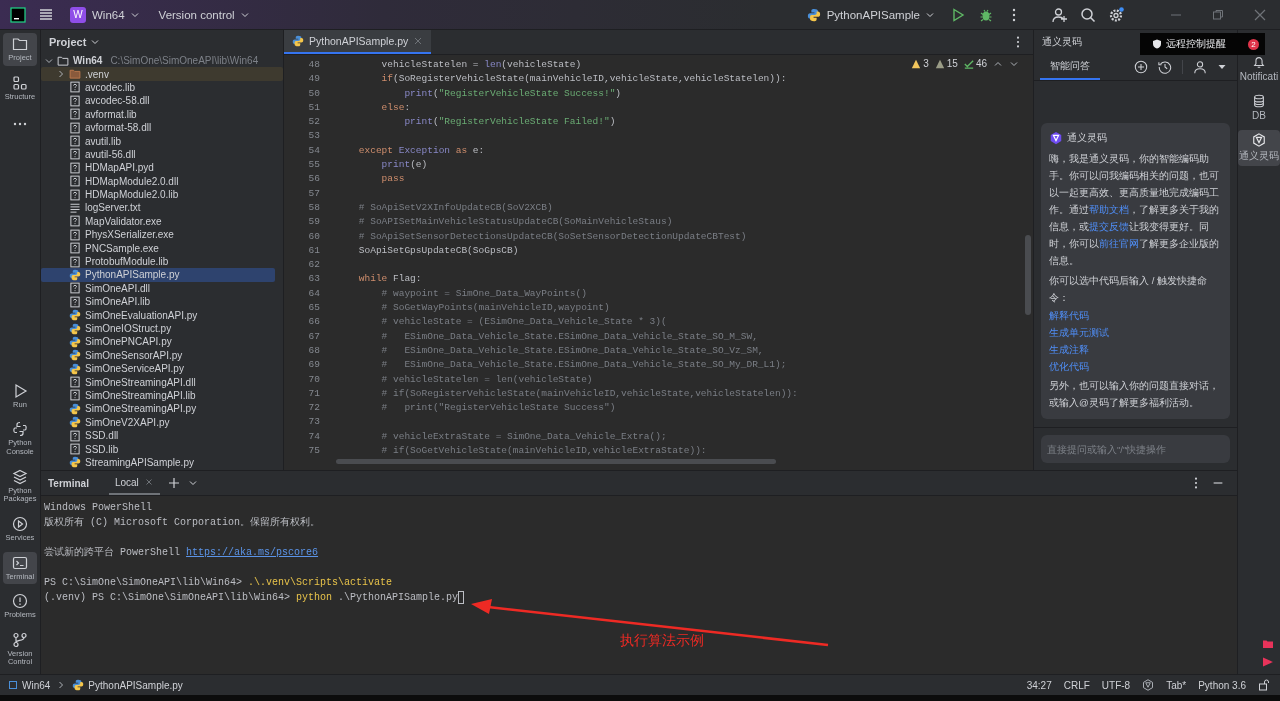  What do you see at coordinates (158, 449) in the screenshot?
I see `tree-item: SSD.lib` at bounding box center [158, 449].